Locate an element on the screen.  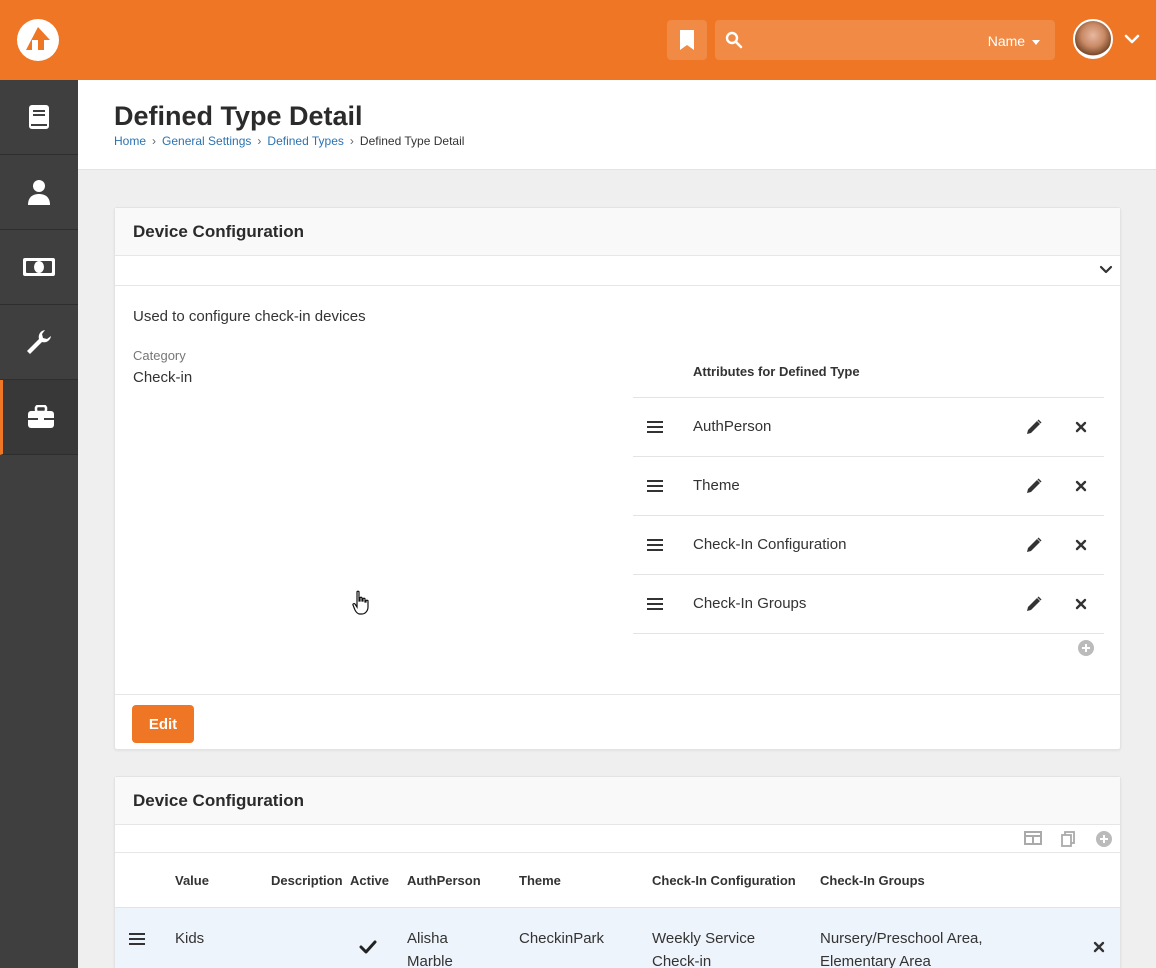
attribute-row: Check-In Groups is located at coordinates (868, 604).